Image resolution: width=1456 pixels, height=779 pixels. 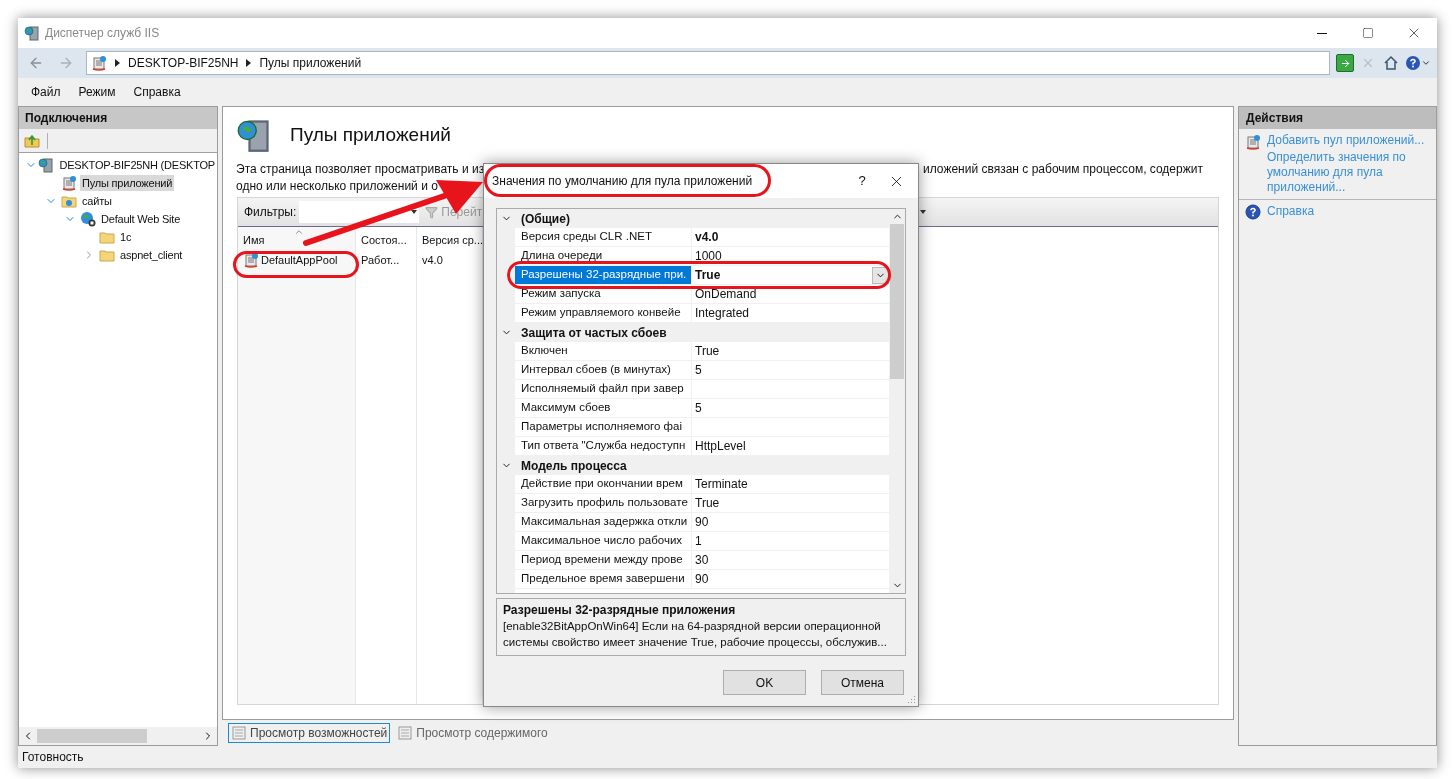 I want to click on property-value: v4.0, so click(x=707, y=237).